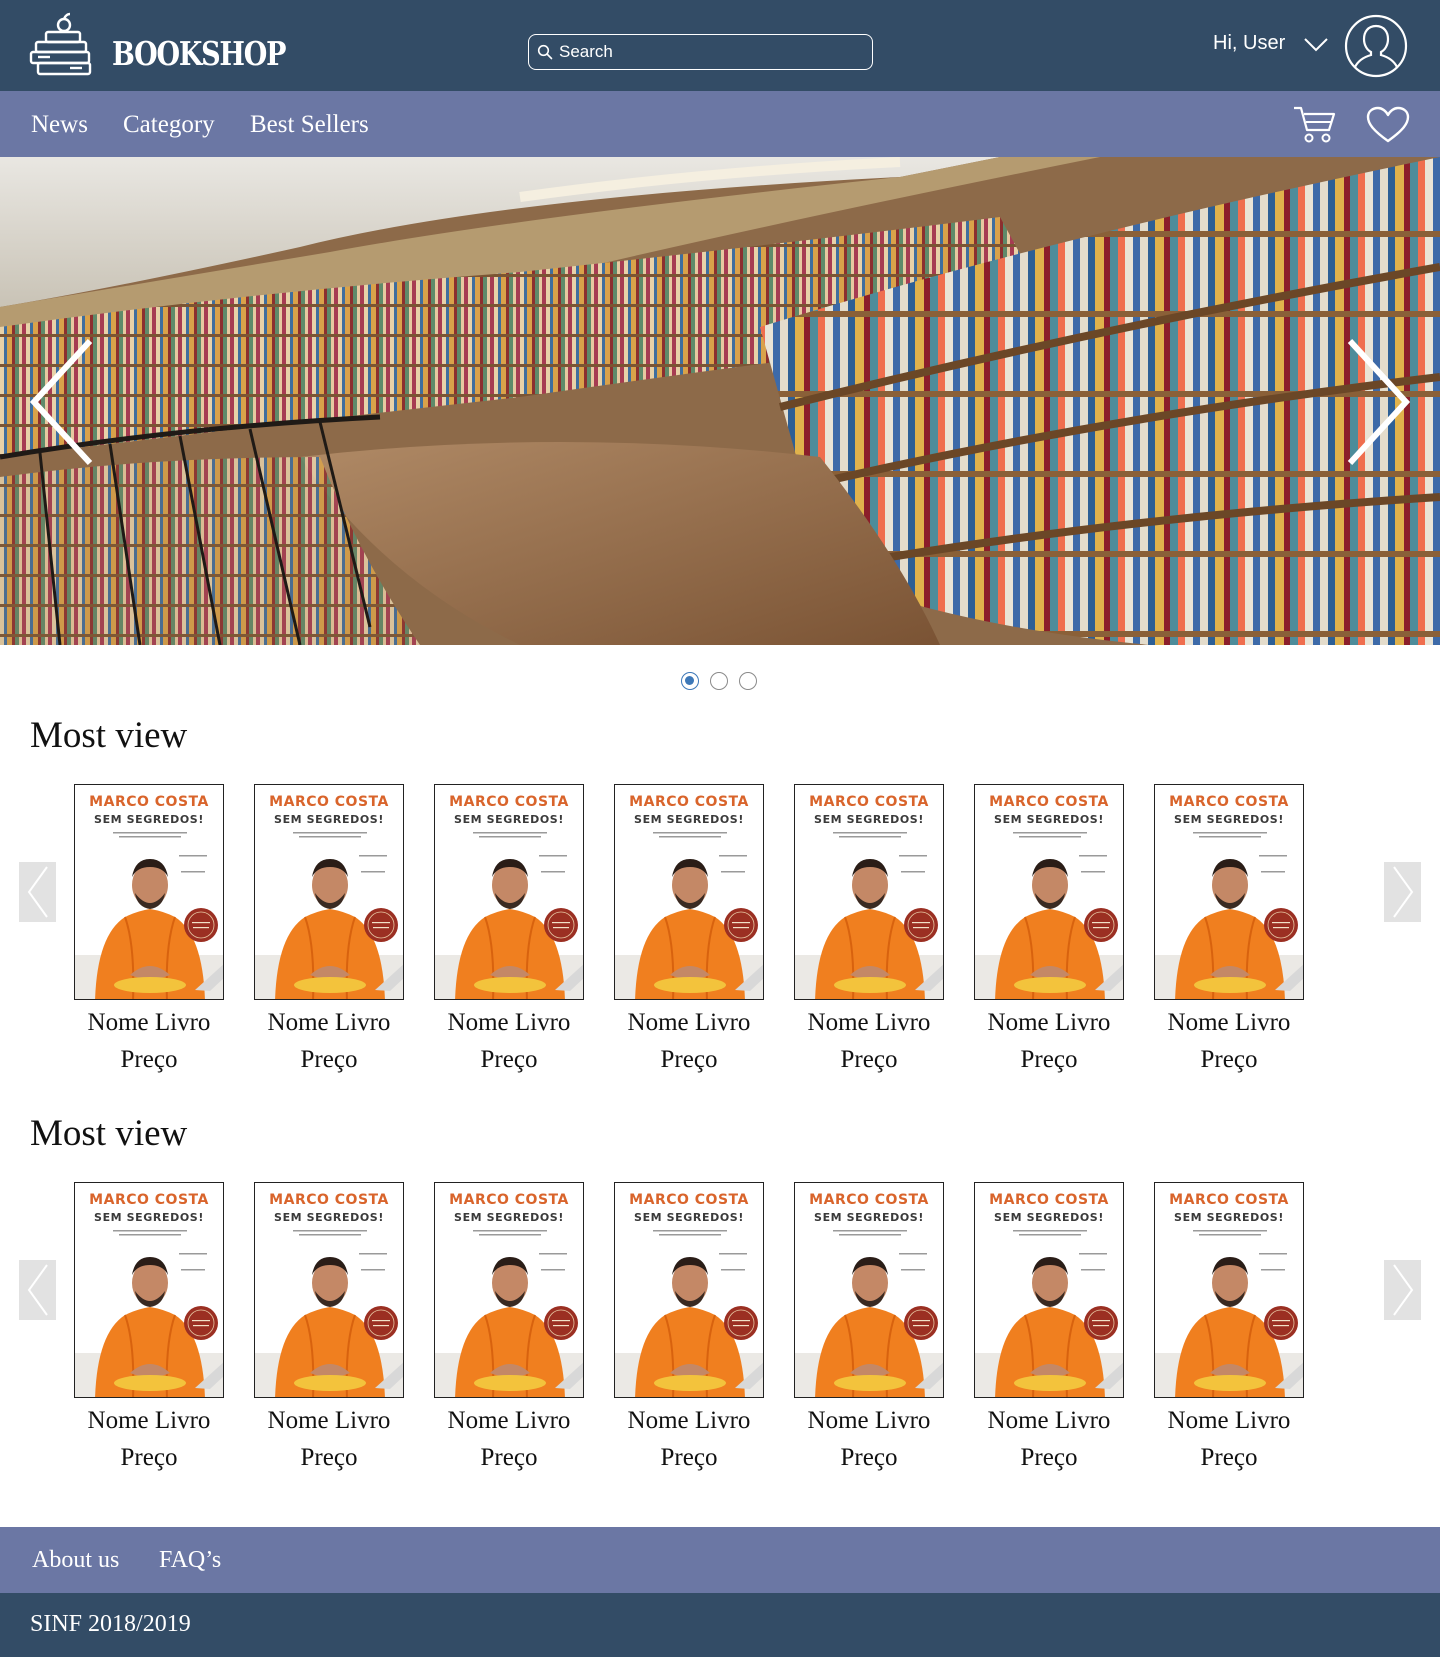  I want to click on hero-prev-arrow, so click(63, 402).